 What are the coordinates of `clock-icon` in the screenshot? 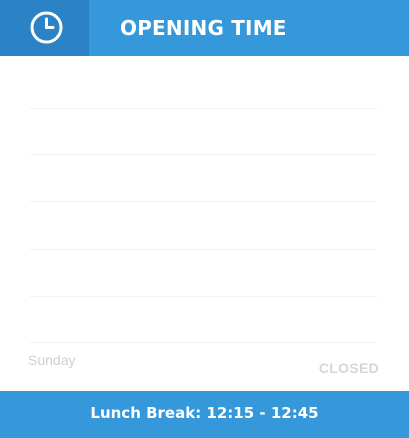 It's located at (46, 27).